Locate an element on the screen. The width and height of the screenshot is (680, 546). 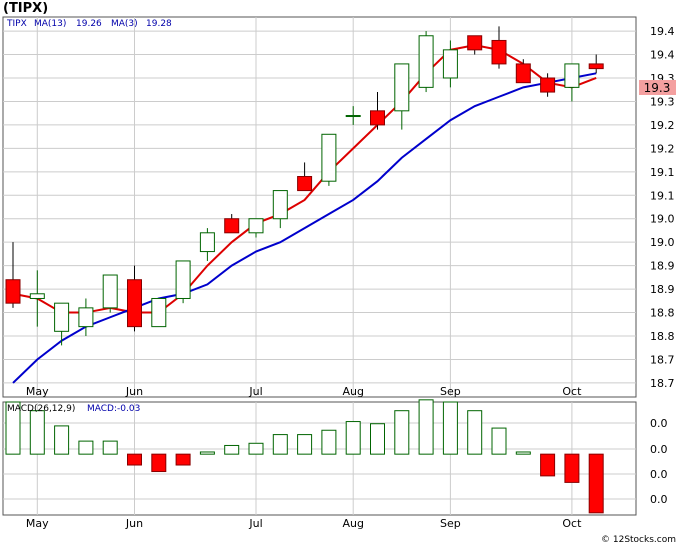
macd-x-tick-label: May is located at coordinates (37, 523).